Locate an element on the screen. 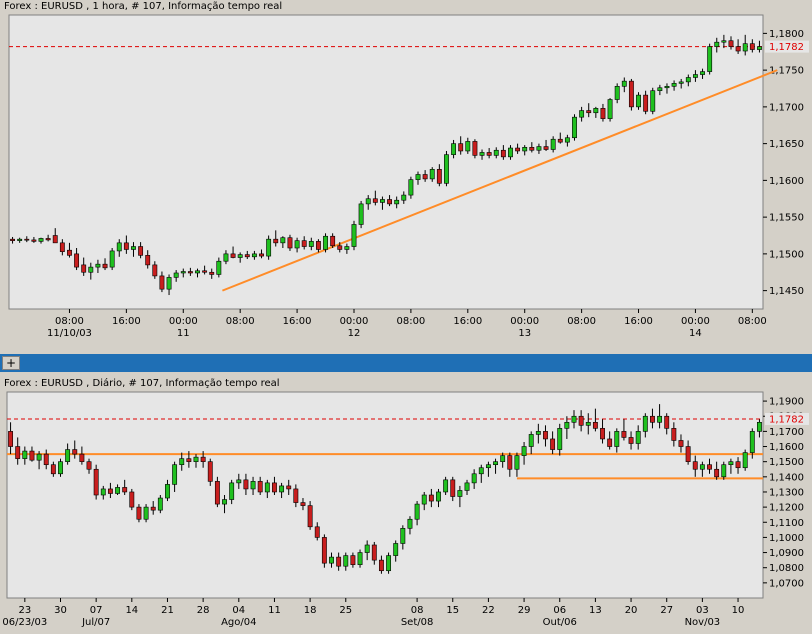 This screenshot has width=812, height=634. x-tick-label: 10 is located at coordinates (738, 610).